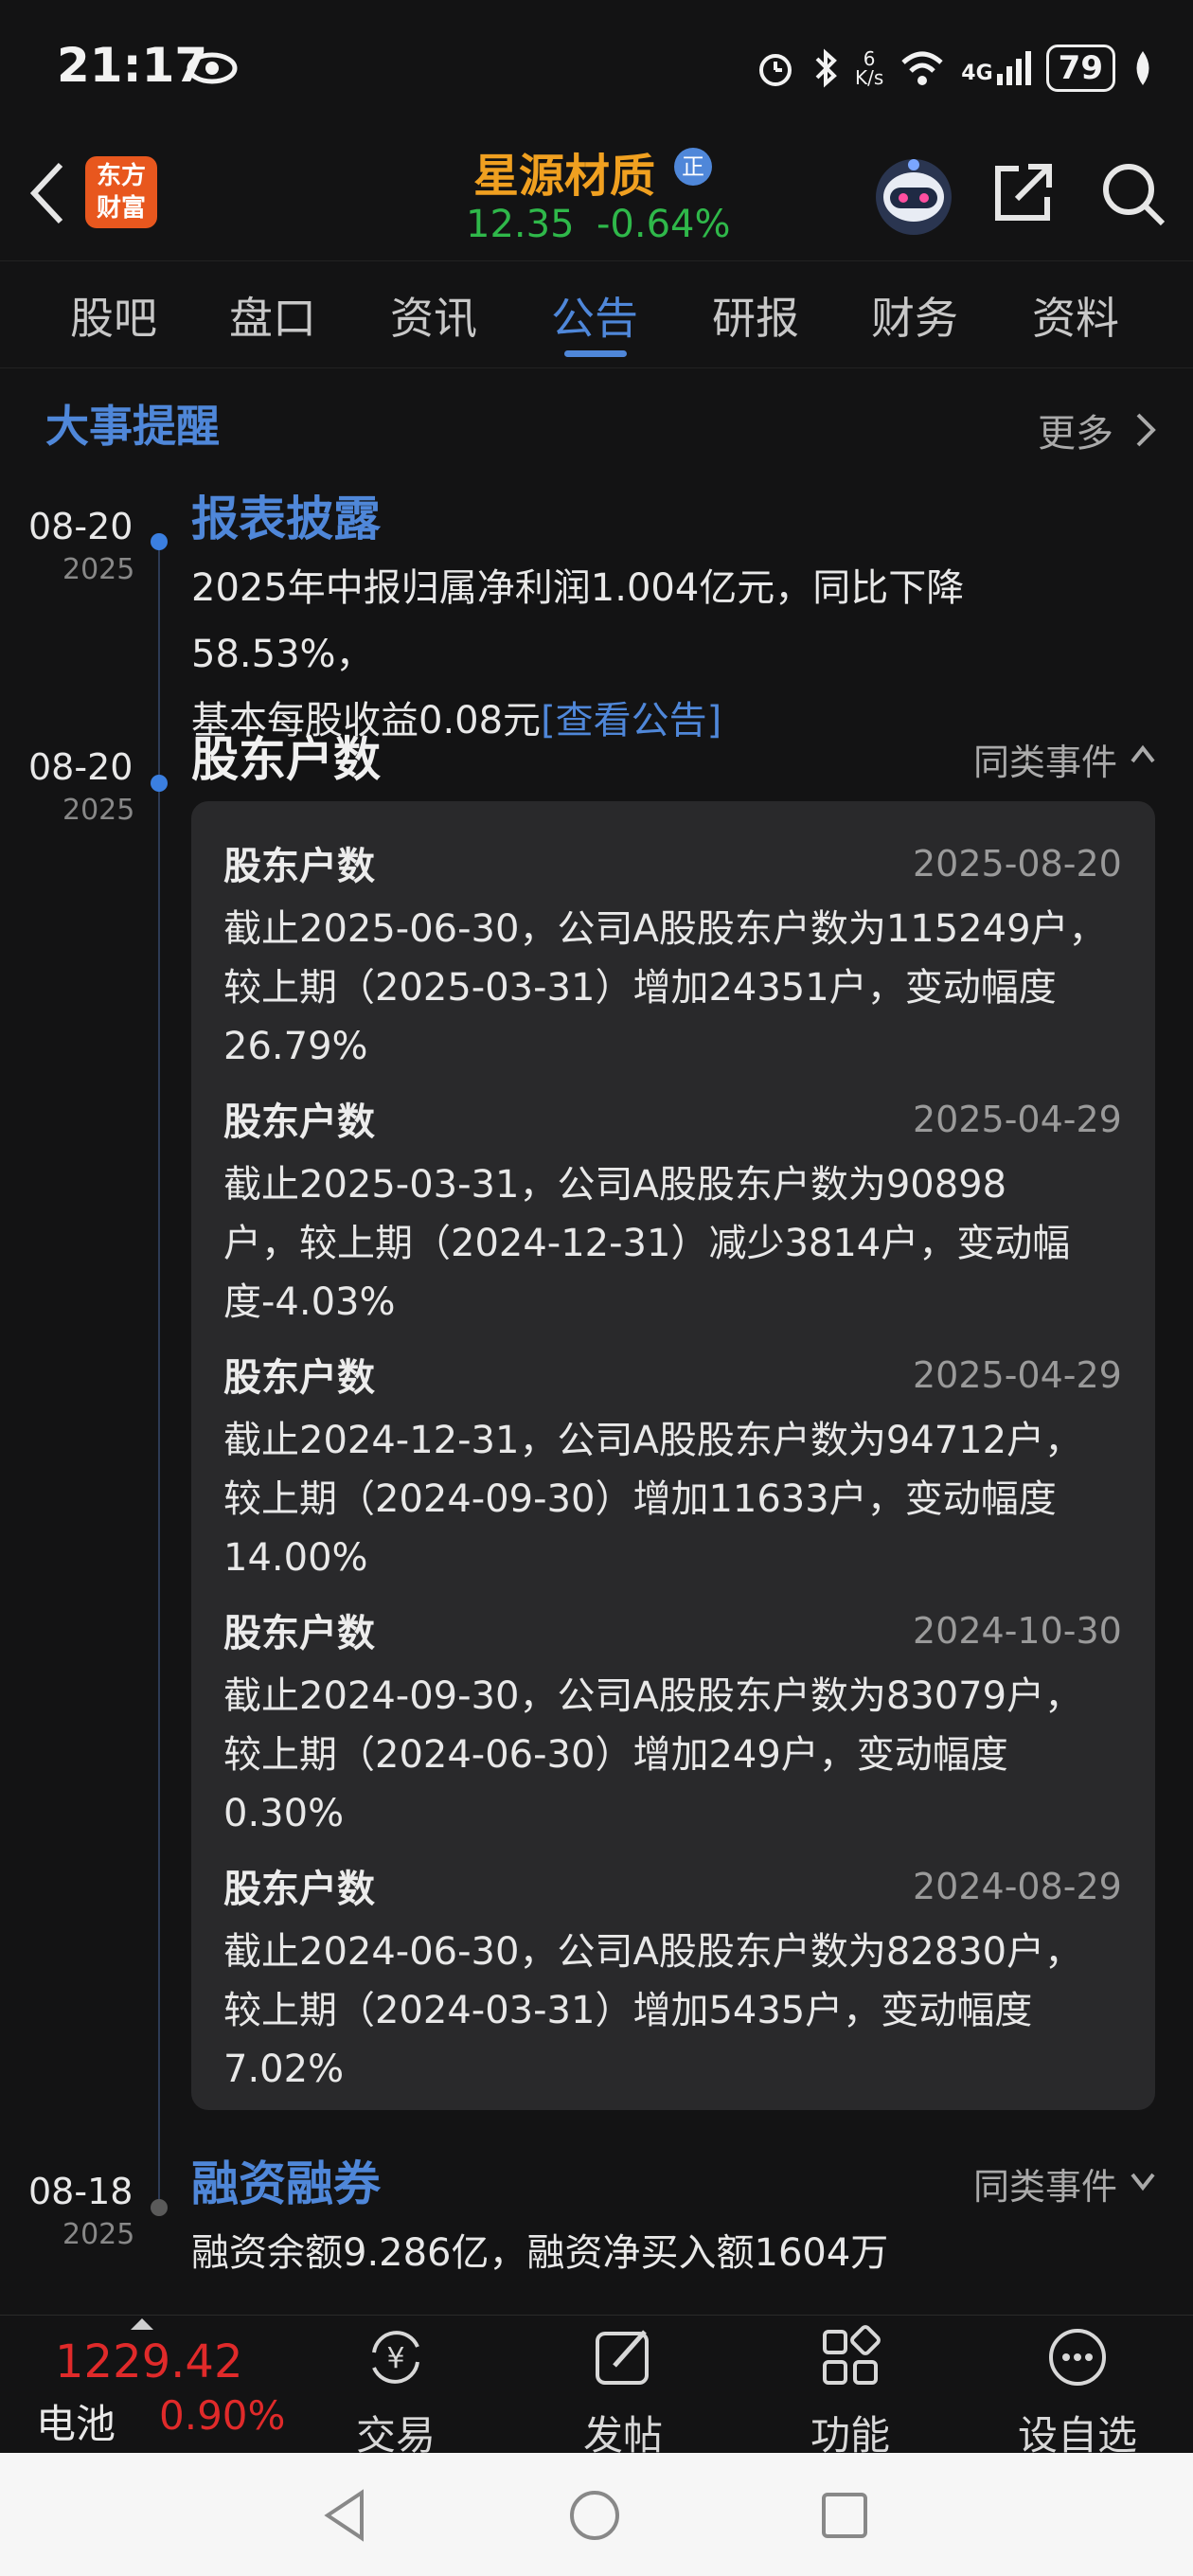 Image resolution: width=1193 pixels, height=2576 pixels. What do you see at coordinates (159, 1375) in the screenshot?
I see `timeline-line` at bounding box center [159, 1375].